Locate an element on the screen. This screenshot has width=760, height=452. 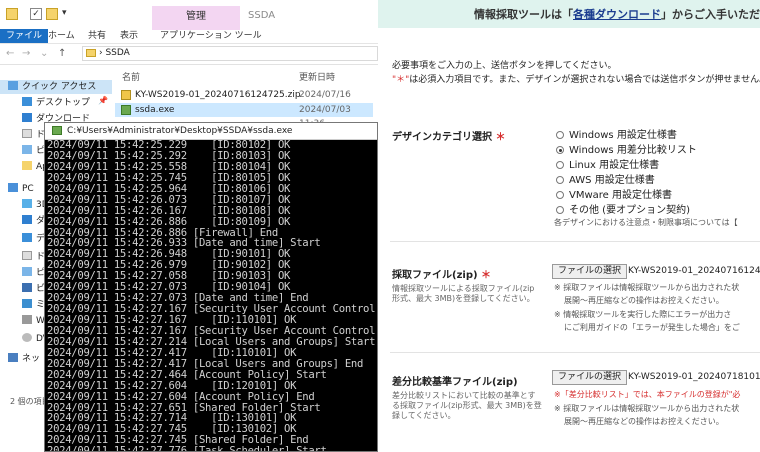
nav-desktop-2: デ is located at coordinates (33, 239).